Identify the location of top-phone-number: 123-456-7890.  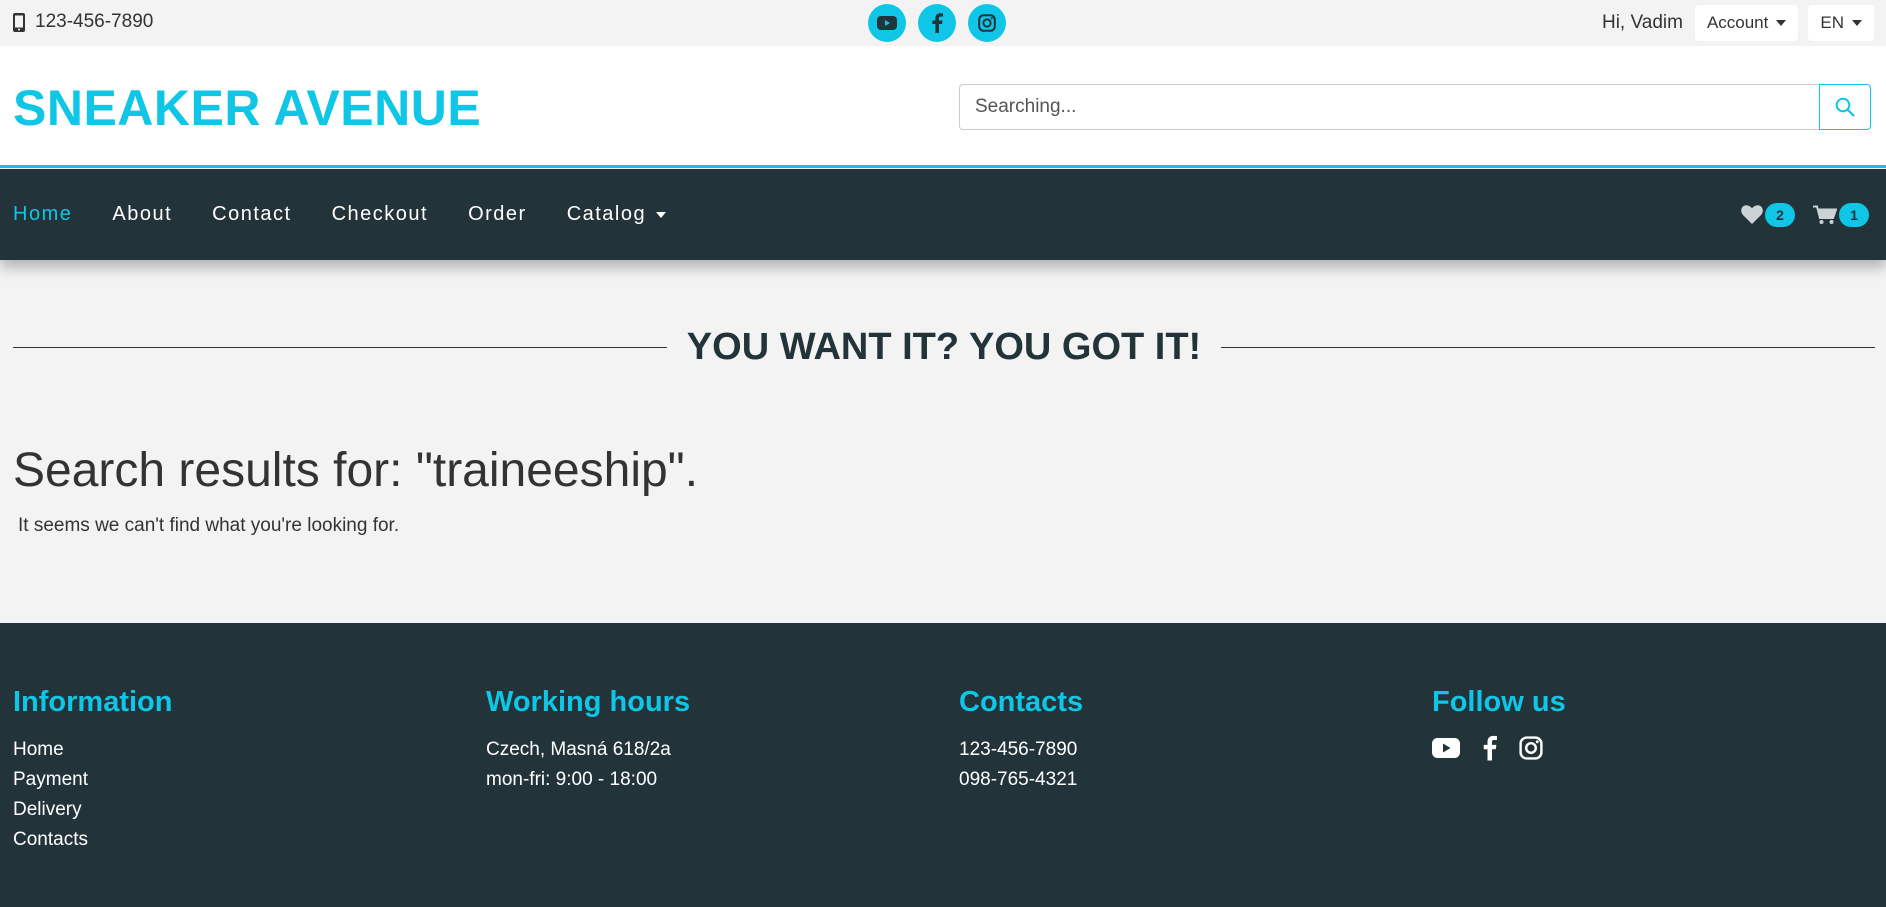
(94, 21).